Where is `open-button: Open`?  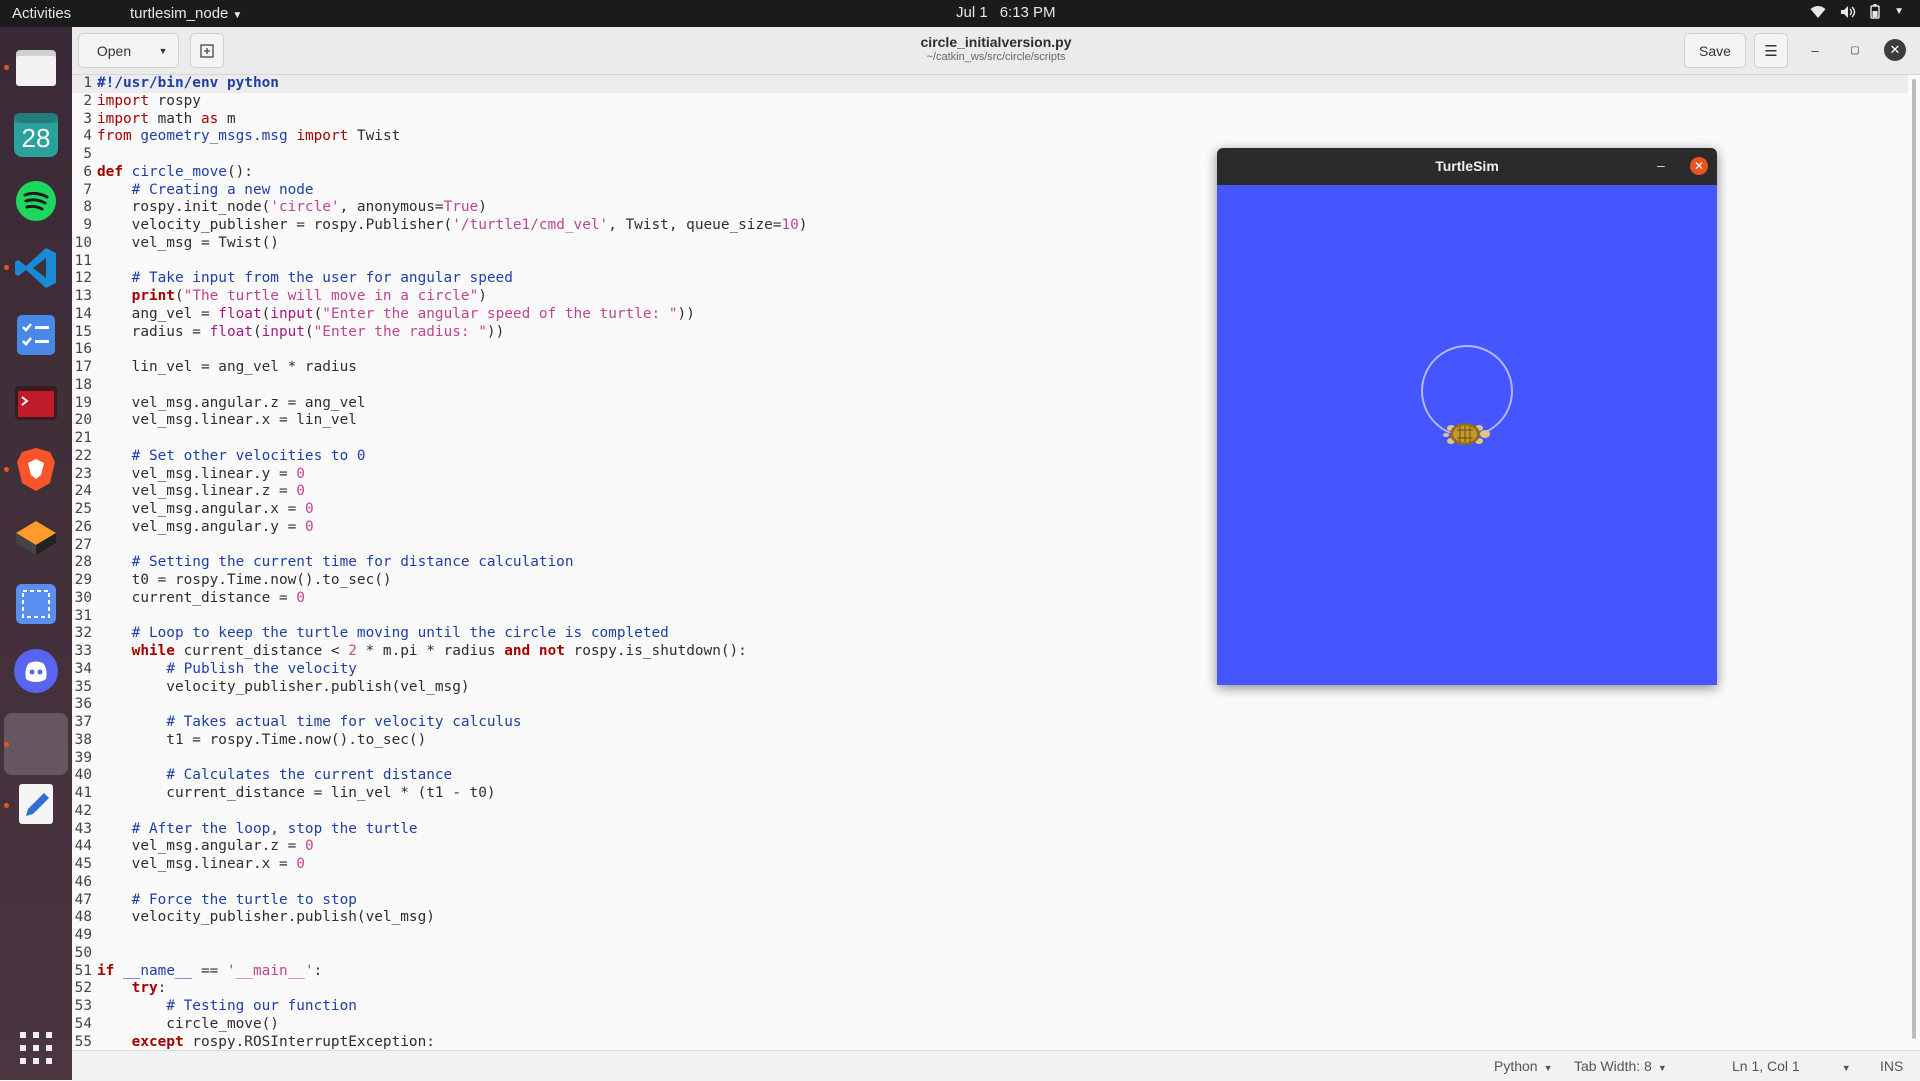
open-button: Open is located at coordinates (114, 50).